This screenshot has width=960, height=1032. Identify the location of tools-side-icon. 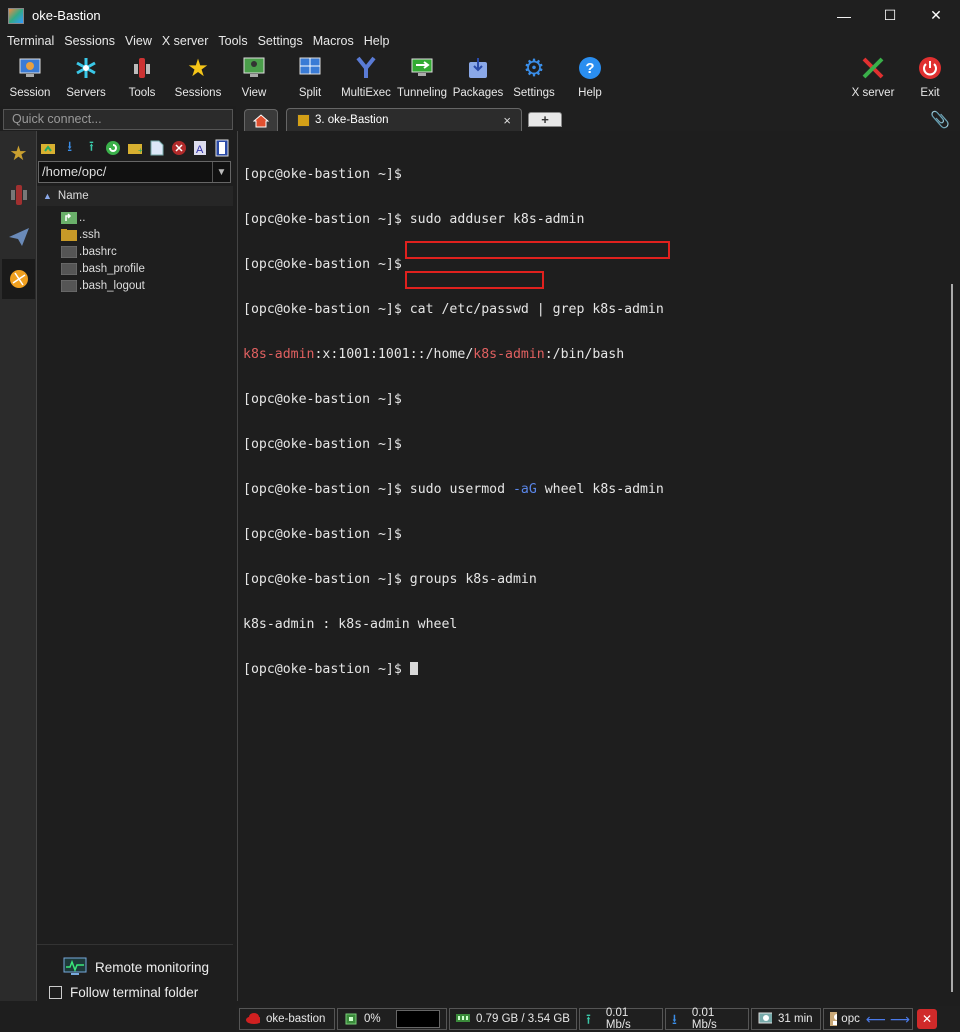
(18, 195).